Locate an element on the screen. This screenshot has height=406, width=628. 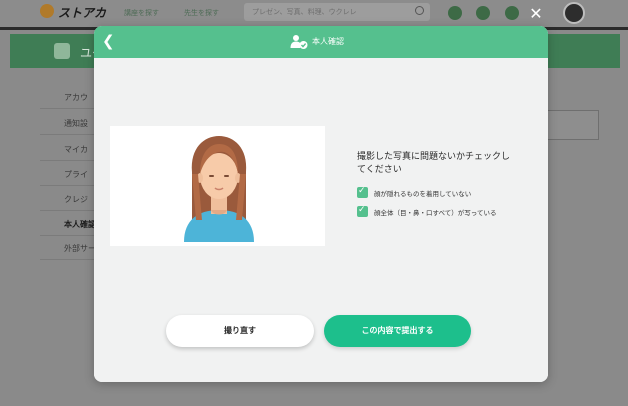
settings-page-icon is located at coordinates (62, 51).